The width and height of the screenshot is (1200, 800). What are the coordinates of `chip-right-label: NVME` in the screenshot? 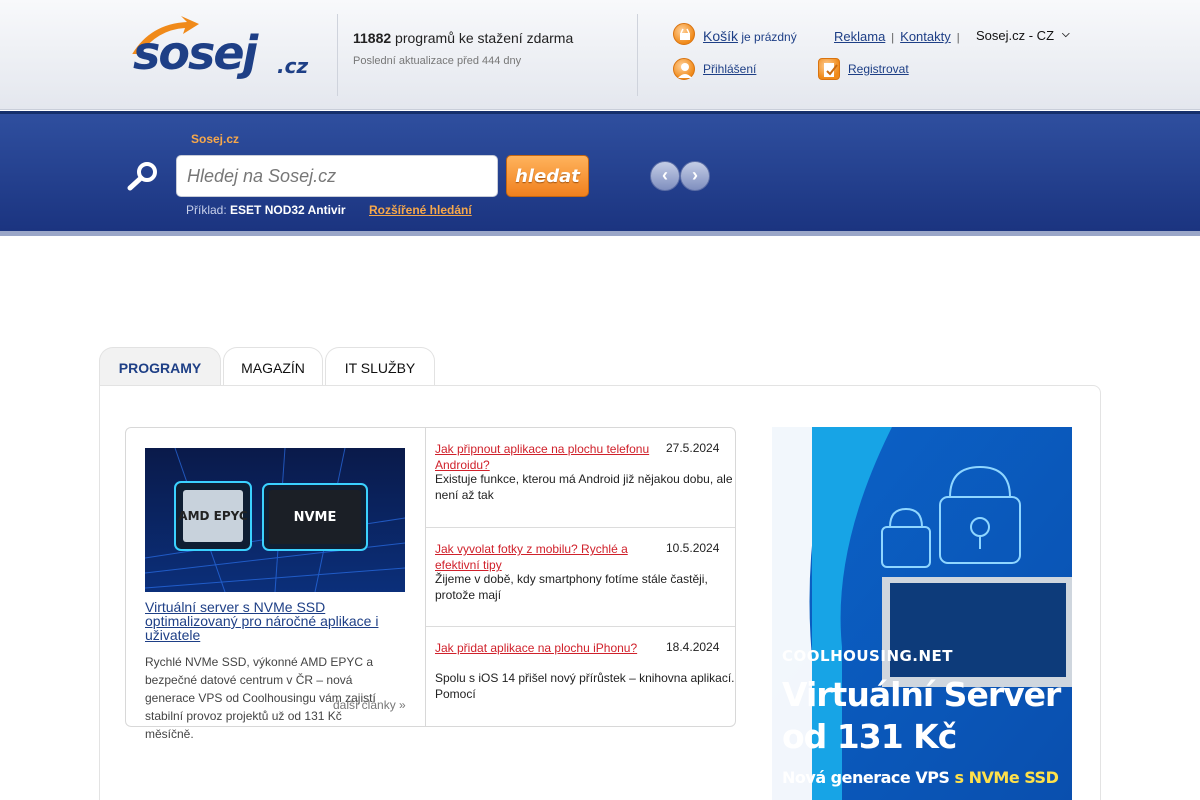 It's located at (315, 517).